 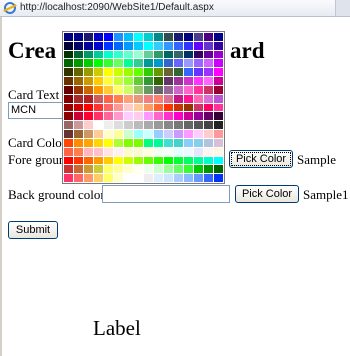 What do you see at coordinates (33, 230) in the screenshot?
I see `submit-button: Submit` at bounding box center [33, 230].